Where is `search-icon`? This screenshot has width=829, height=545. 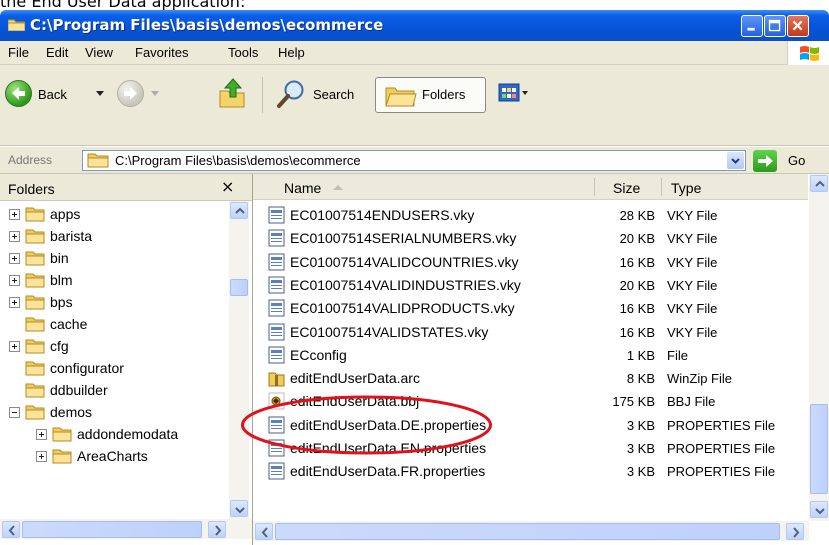
search-icon is located at coordinates (291, 94).